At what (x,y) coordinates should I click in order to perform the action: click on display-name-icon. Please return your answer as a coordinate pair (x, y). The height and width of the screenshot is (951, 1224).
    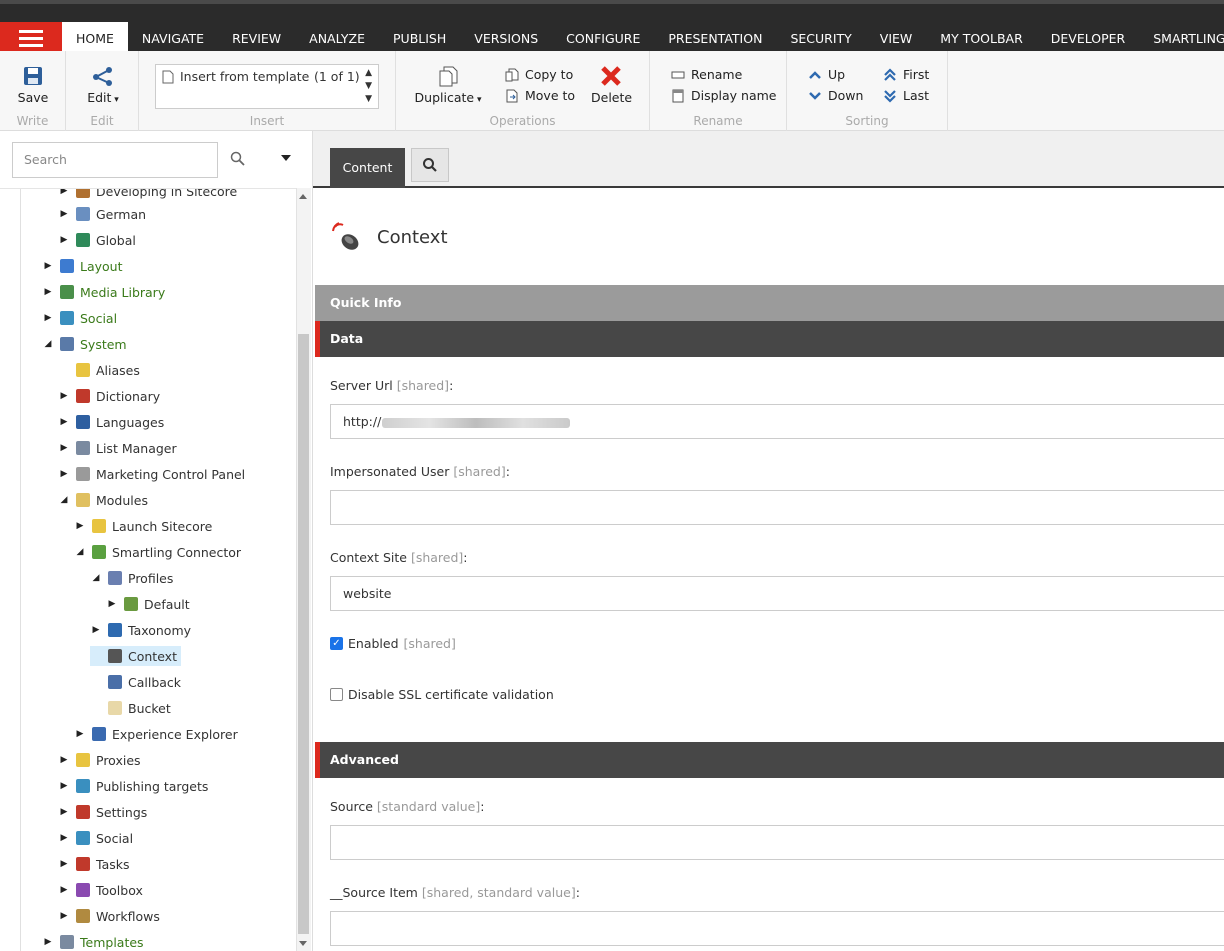
    Looking at the image, I should click on (678, 95).